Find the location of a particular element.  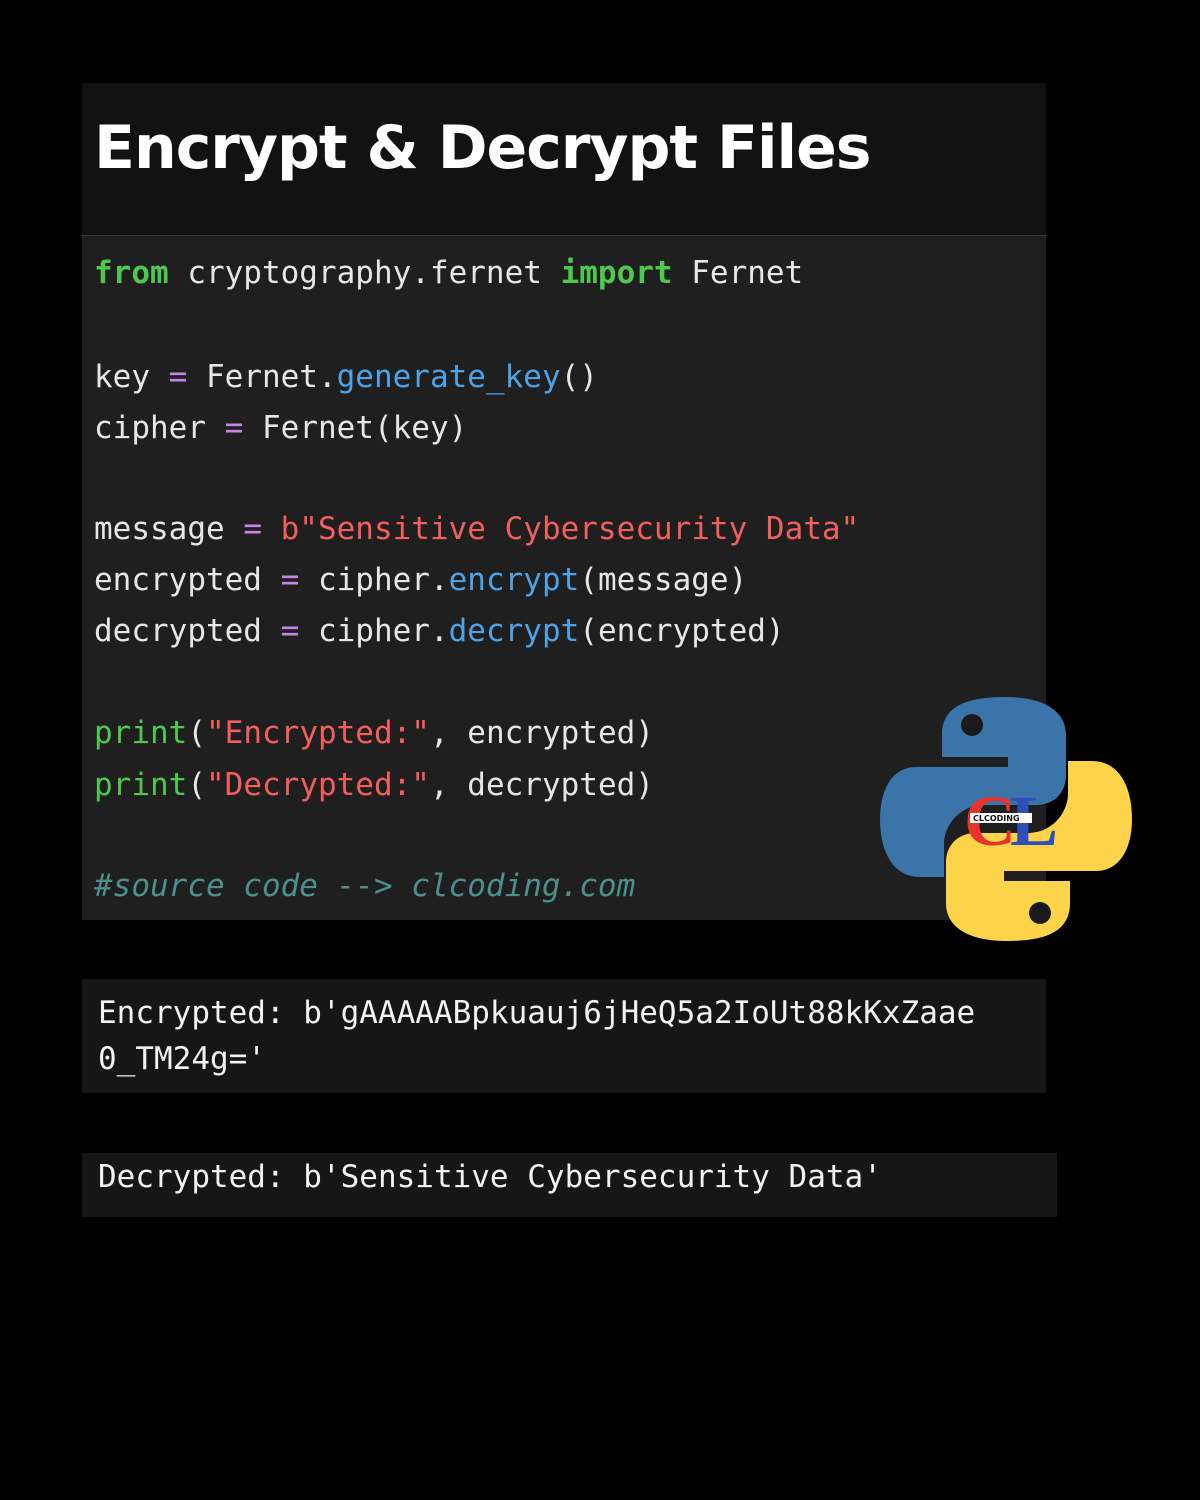

string-literal: "Encrypted:" is located at coordinates (318, 733).